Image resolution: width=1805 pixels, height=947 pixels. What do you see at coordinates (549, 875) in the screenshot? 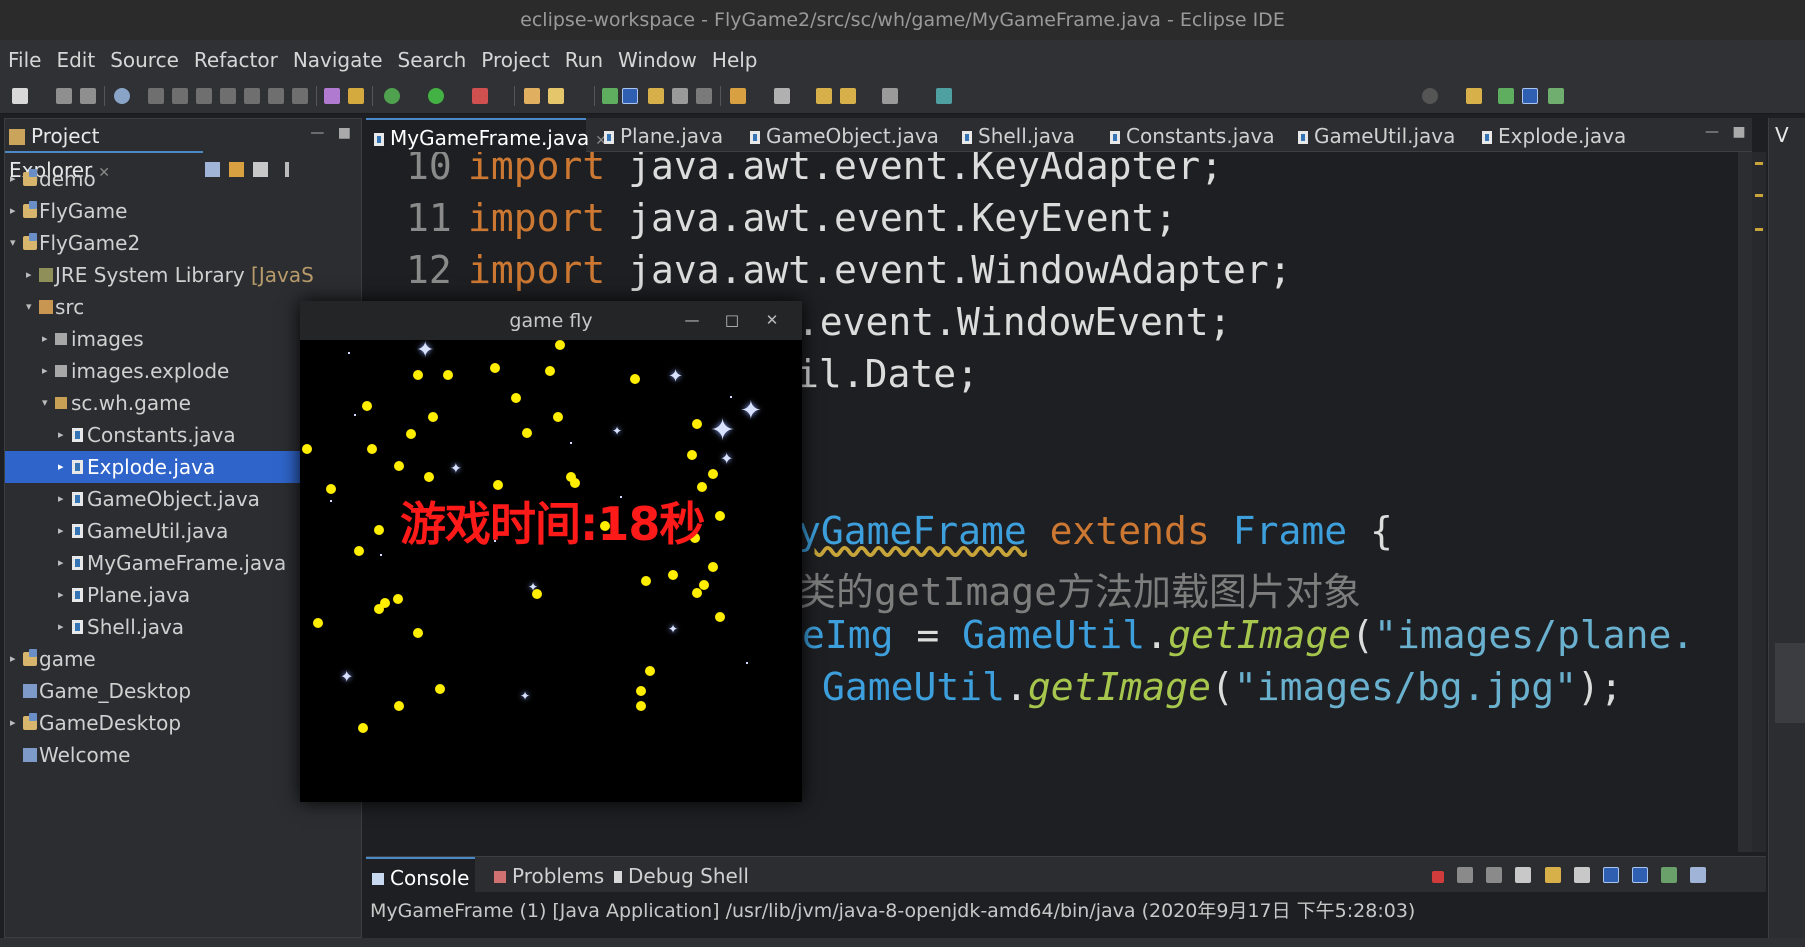
I see `tab-problems: Problems` at bounding box center [549, 875].